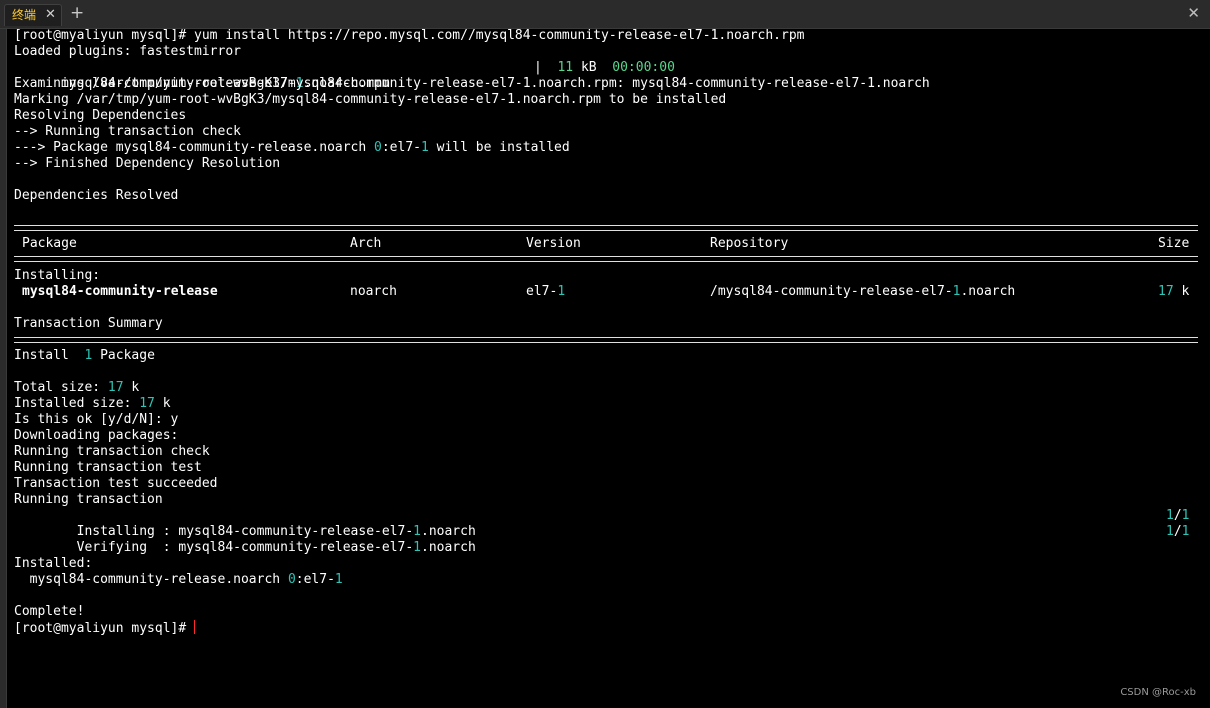 This screenshot has width=1210, height=708. What do you see at coordinates (49, 355) in the screenshot?
I see `install-text: Install` at bounding box center [49, 355].